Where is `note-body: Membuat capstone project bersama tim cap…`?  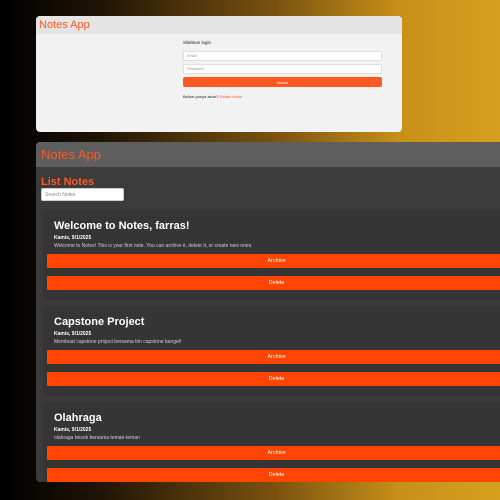
note-body: Membuat capstone project bersama tim cap… is located at coordinates (118, 342).